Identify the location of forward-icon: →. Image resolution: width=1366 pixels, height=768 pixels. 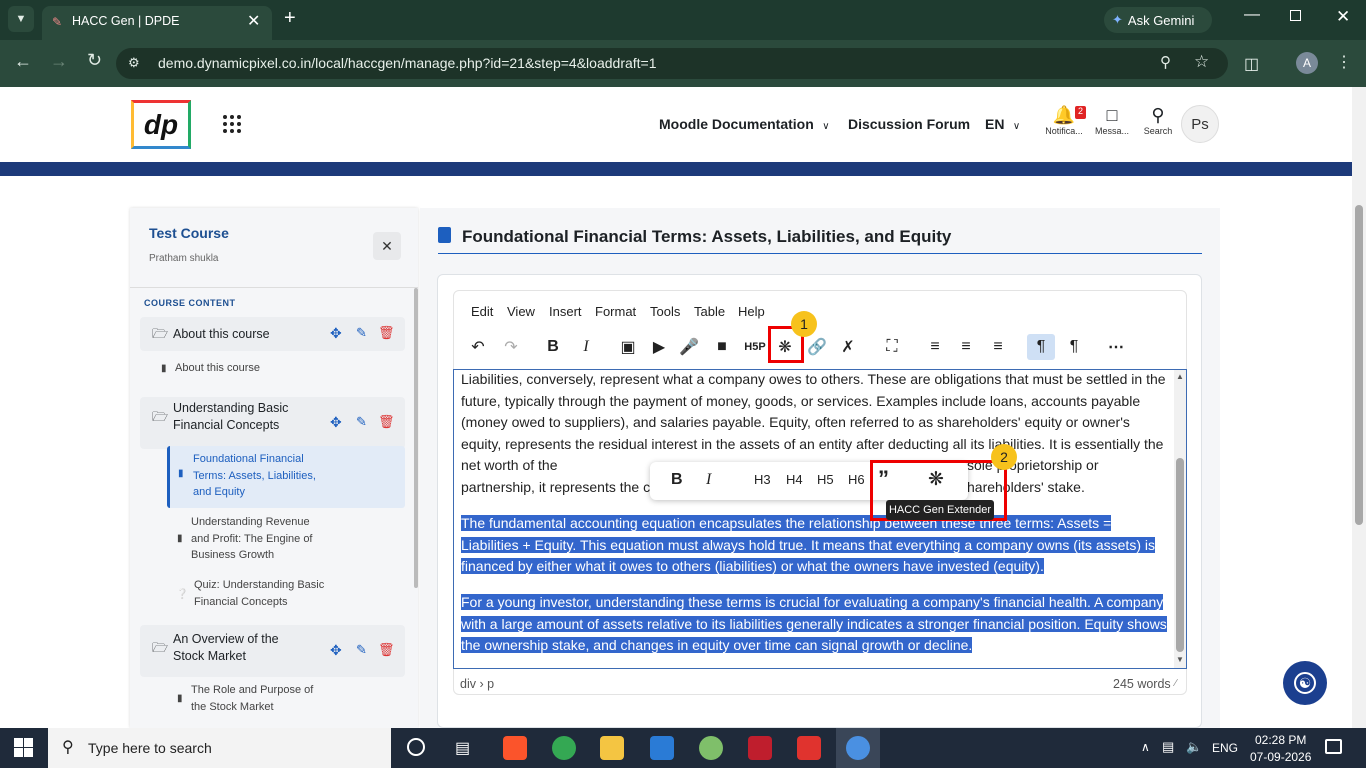
(59, 61).